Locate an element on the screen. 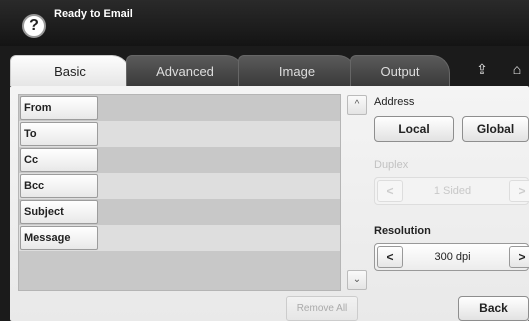  scroll-up-button: ^ is located at coordinates (357, 105).